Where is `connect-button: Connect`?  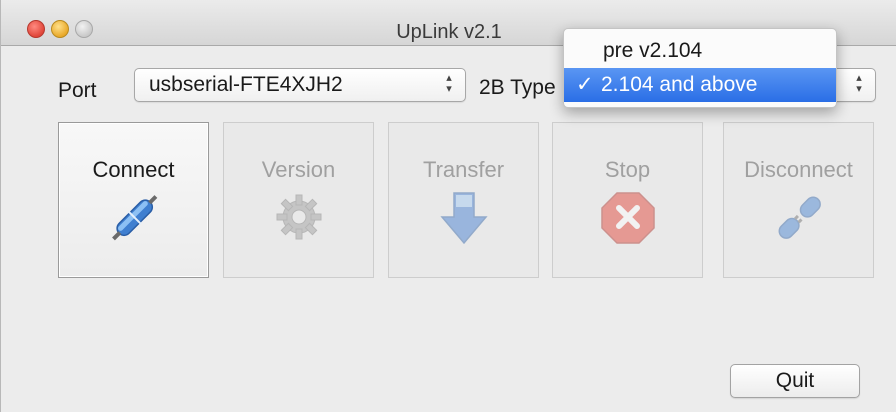
connect-button: Connect is located at coordinates (133, 200).